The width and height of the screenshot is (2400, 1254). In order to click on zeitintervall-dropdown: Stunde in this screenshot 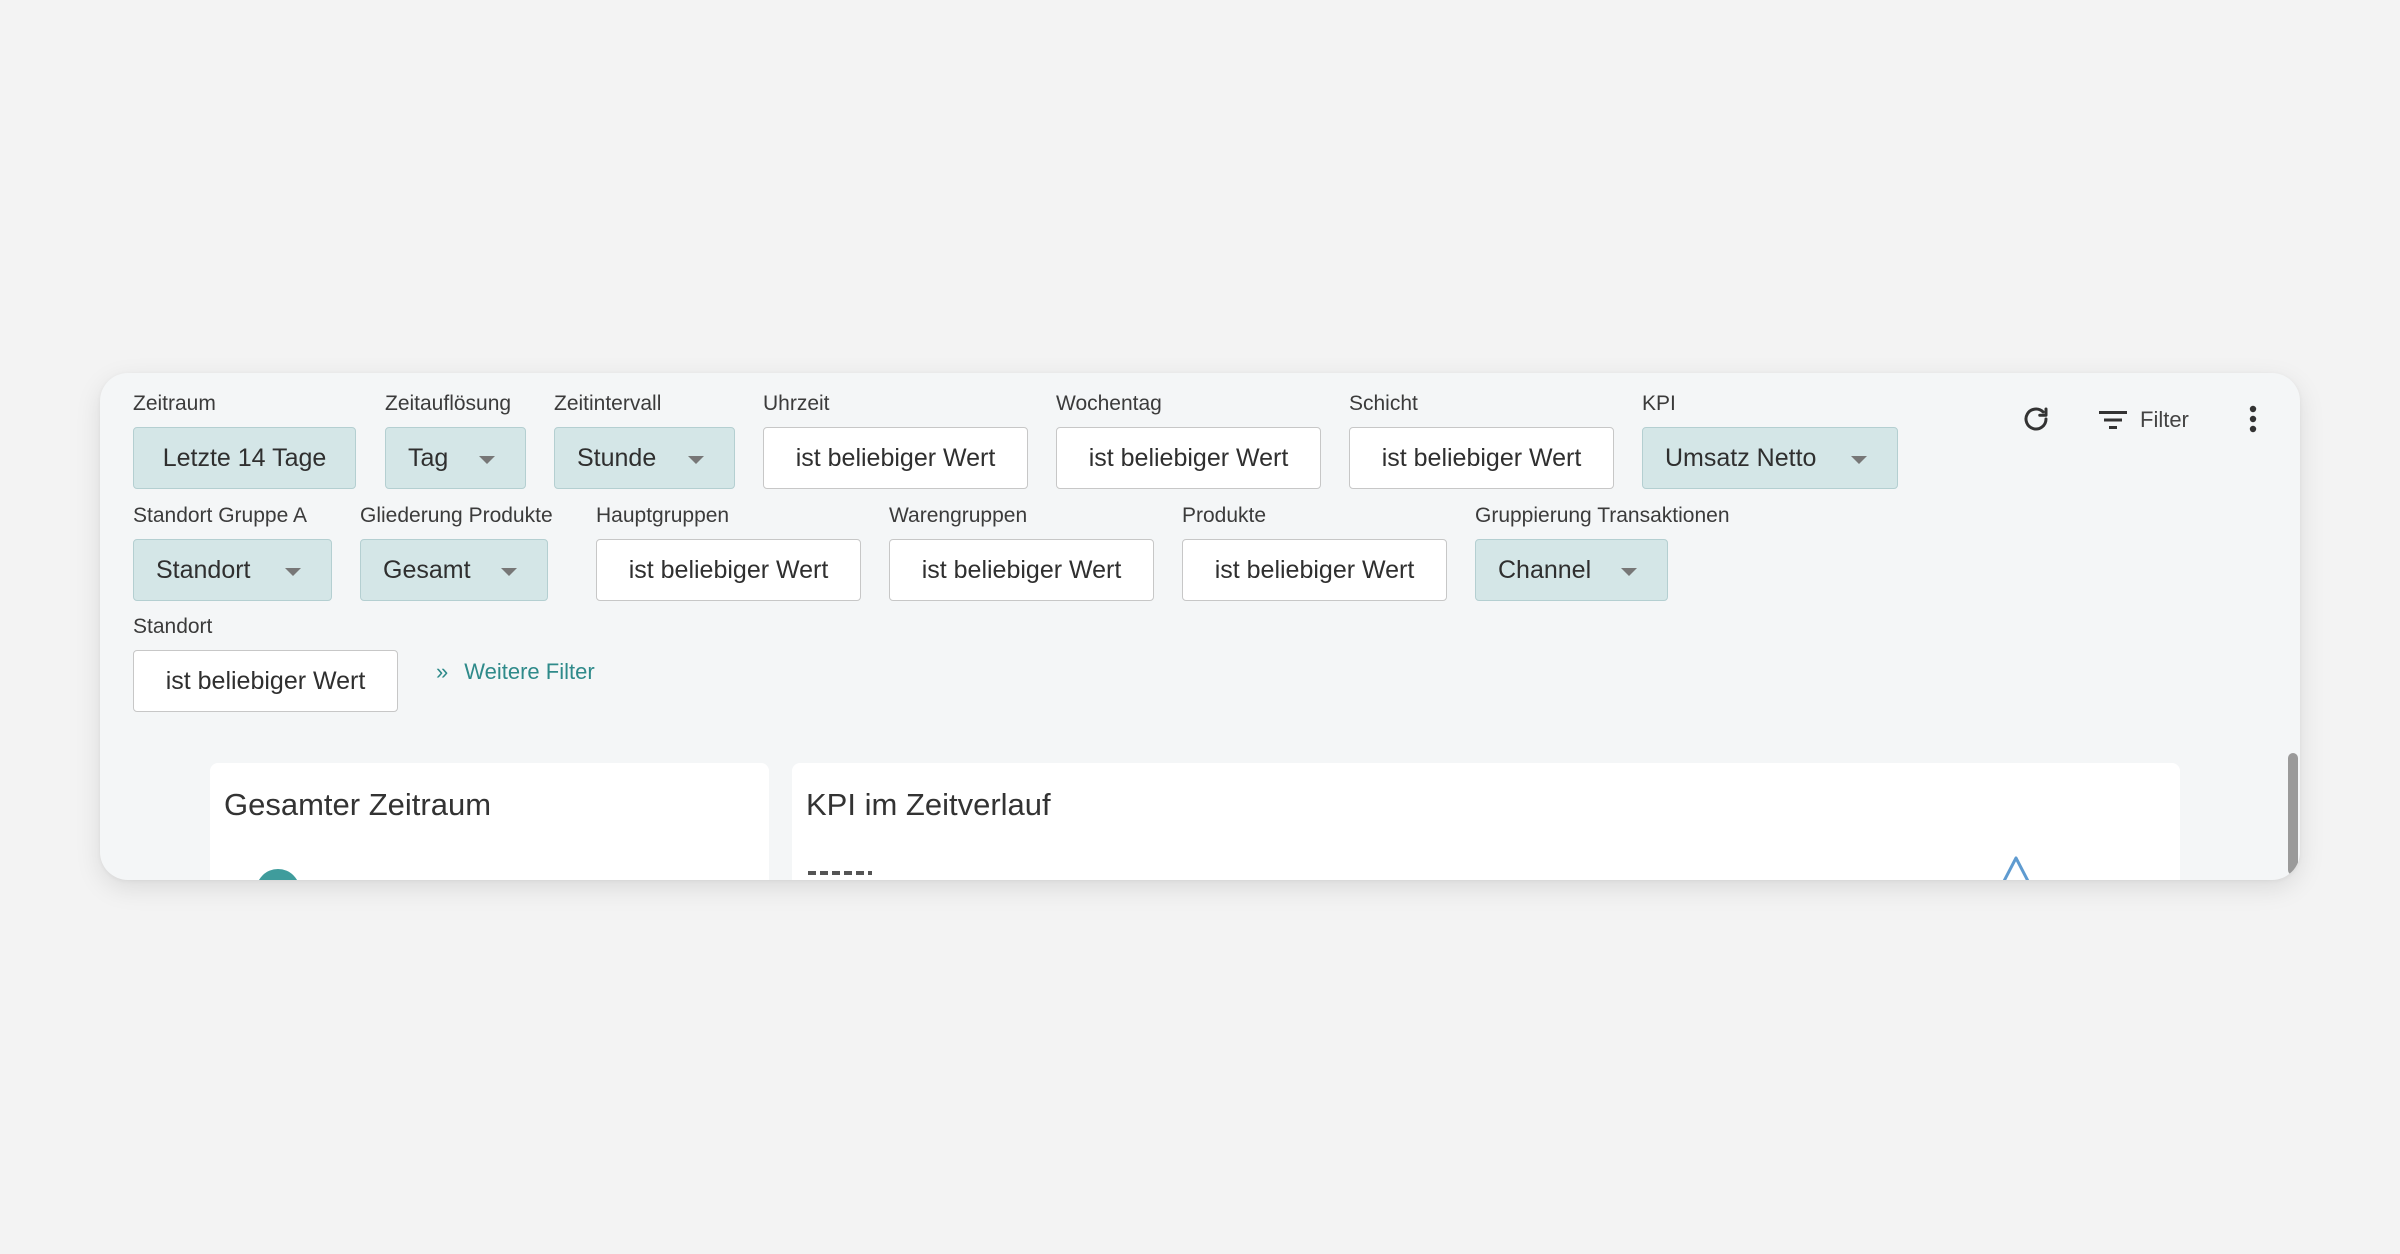, I will do `click(644, 458)`.